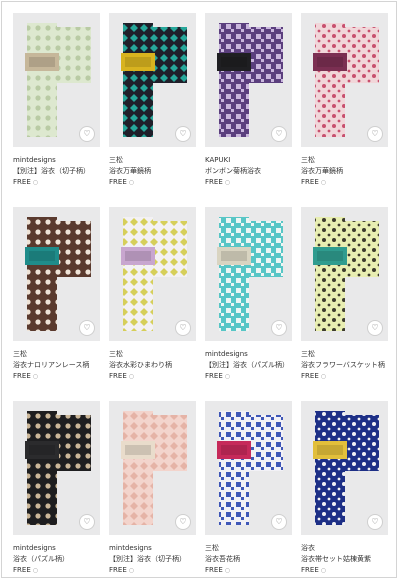 The height and width of the screenshot is (583, 400). I want to click on product-card: ♡ mintdesigns 【別注】浴衣（パズル柄） FREE ○, so click(248, 298).